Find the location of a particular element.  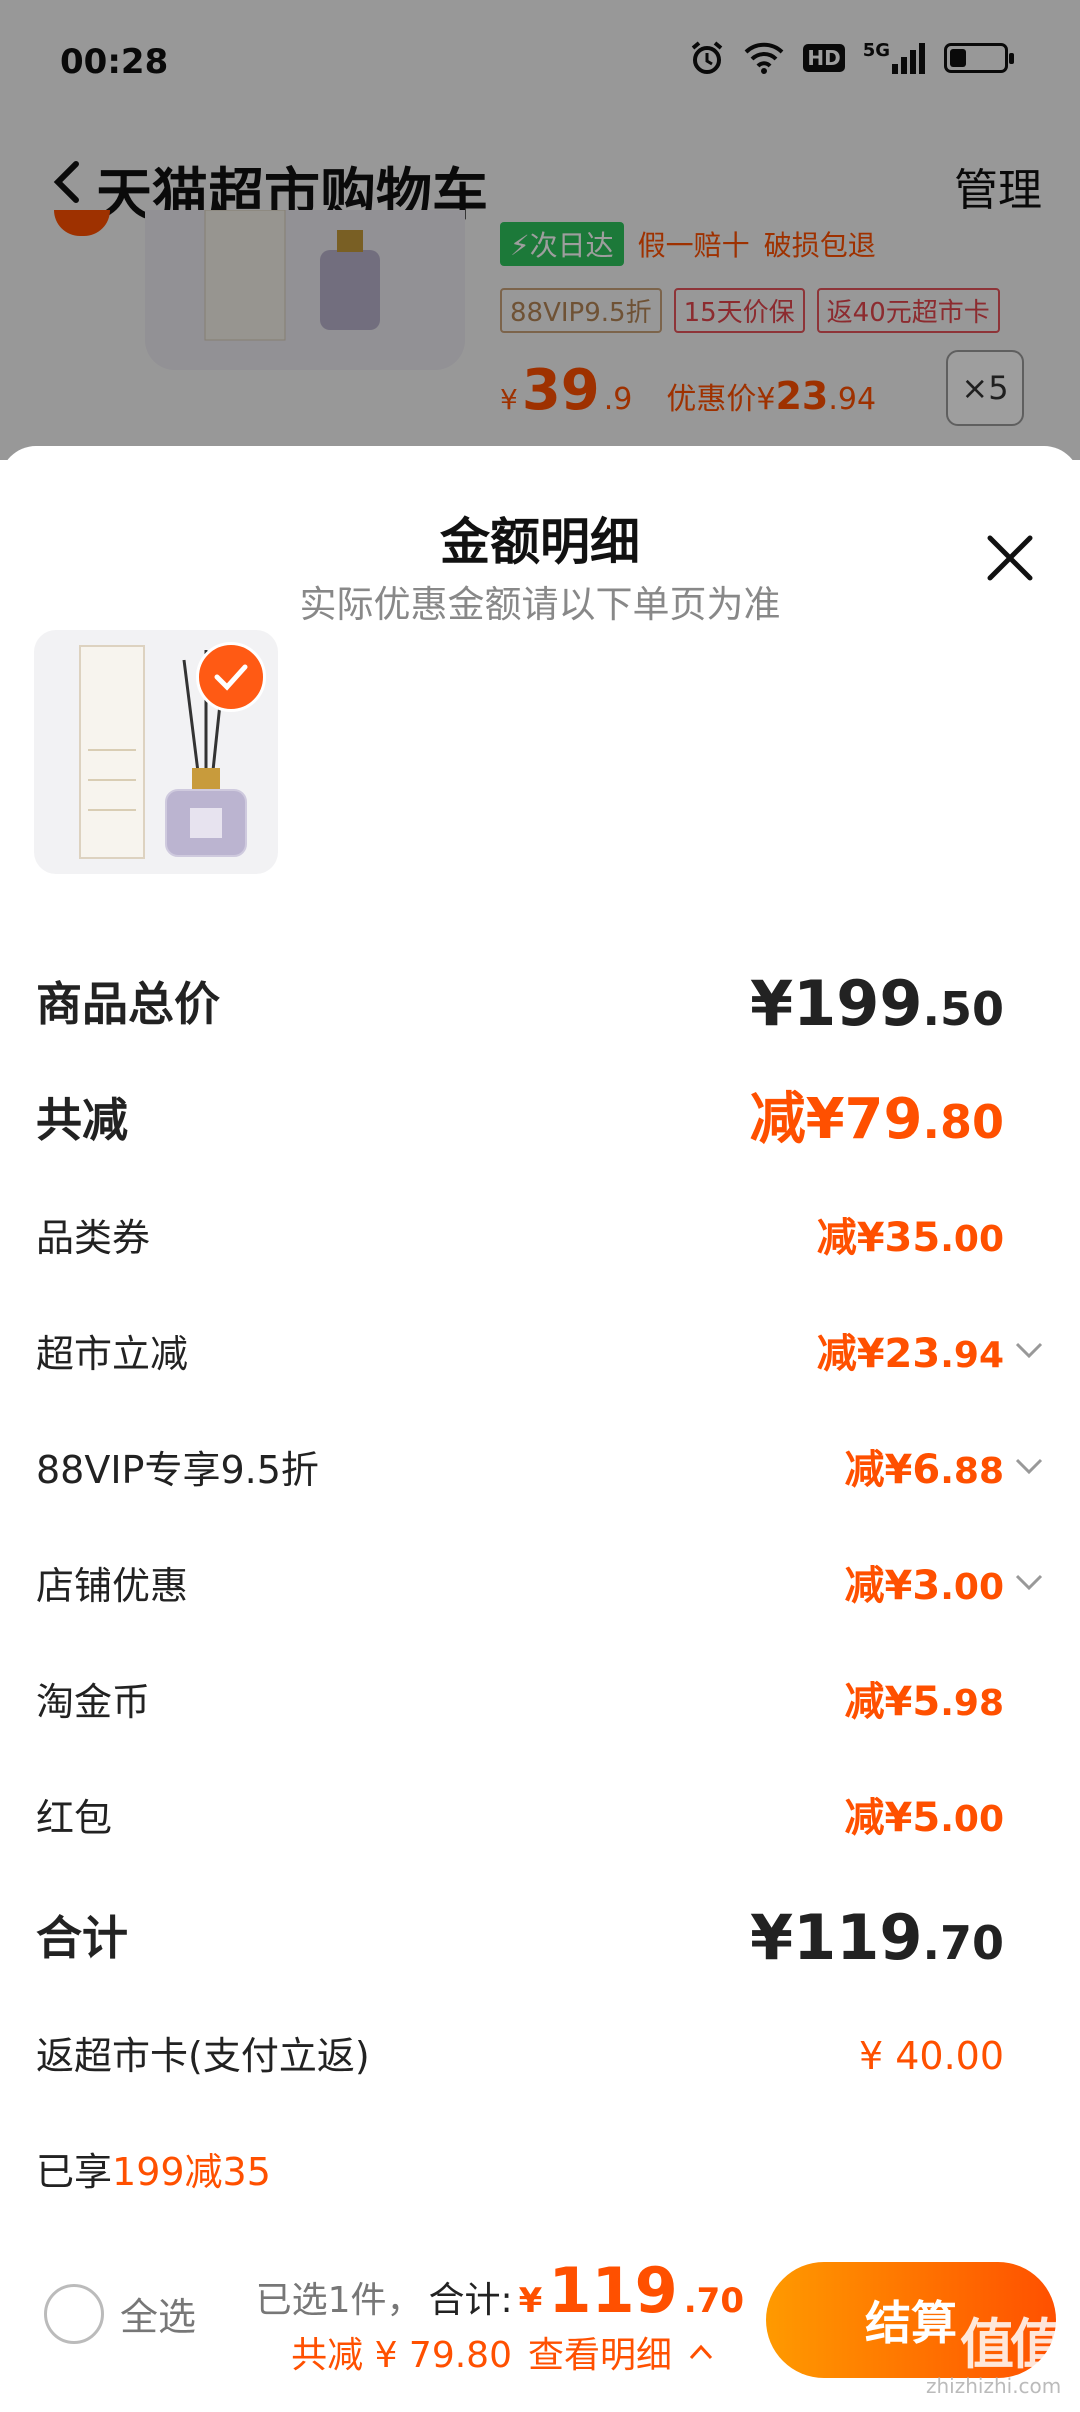

select-all-checkbox is located at coordinates (74, 2314).